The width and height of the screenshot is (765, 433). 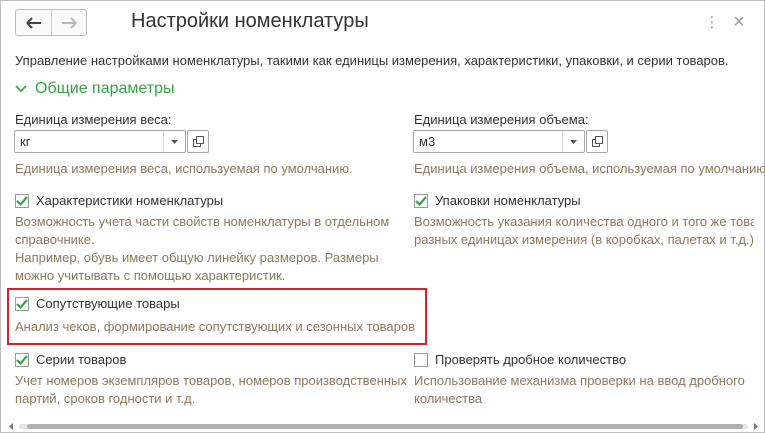 What do you see at coordinates (130, 200) in the screenshot?
I see `characteristics-label: Характеристики номенклатуры` at bounding box center [130, 200].